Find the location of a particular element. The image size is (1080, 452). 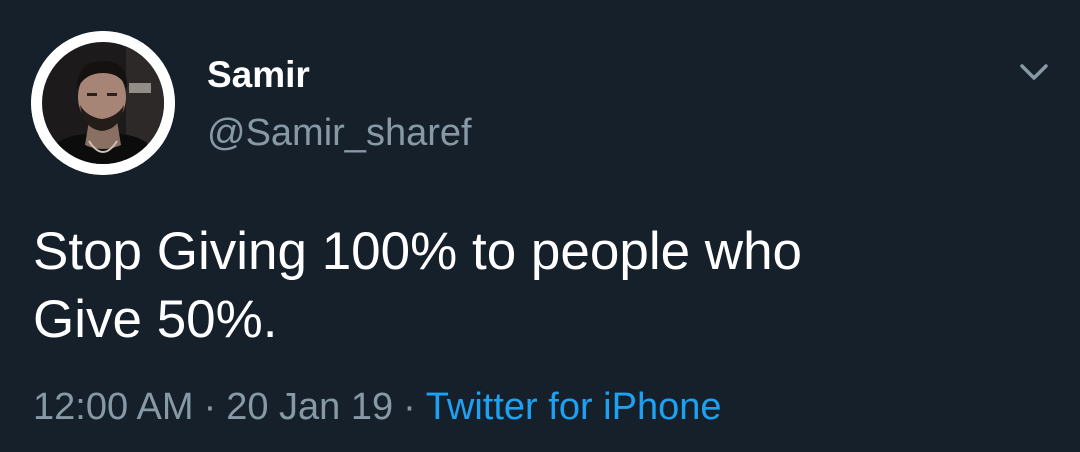

tweet-source-link: Twitter for iPhone is located at coordinates (574, 407).